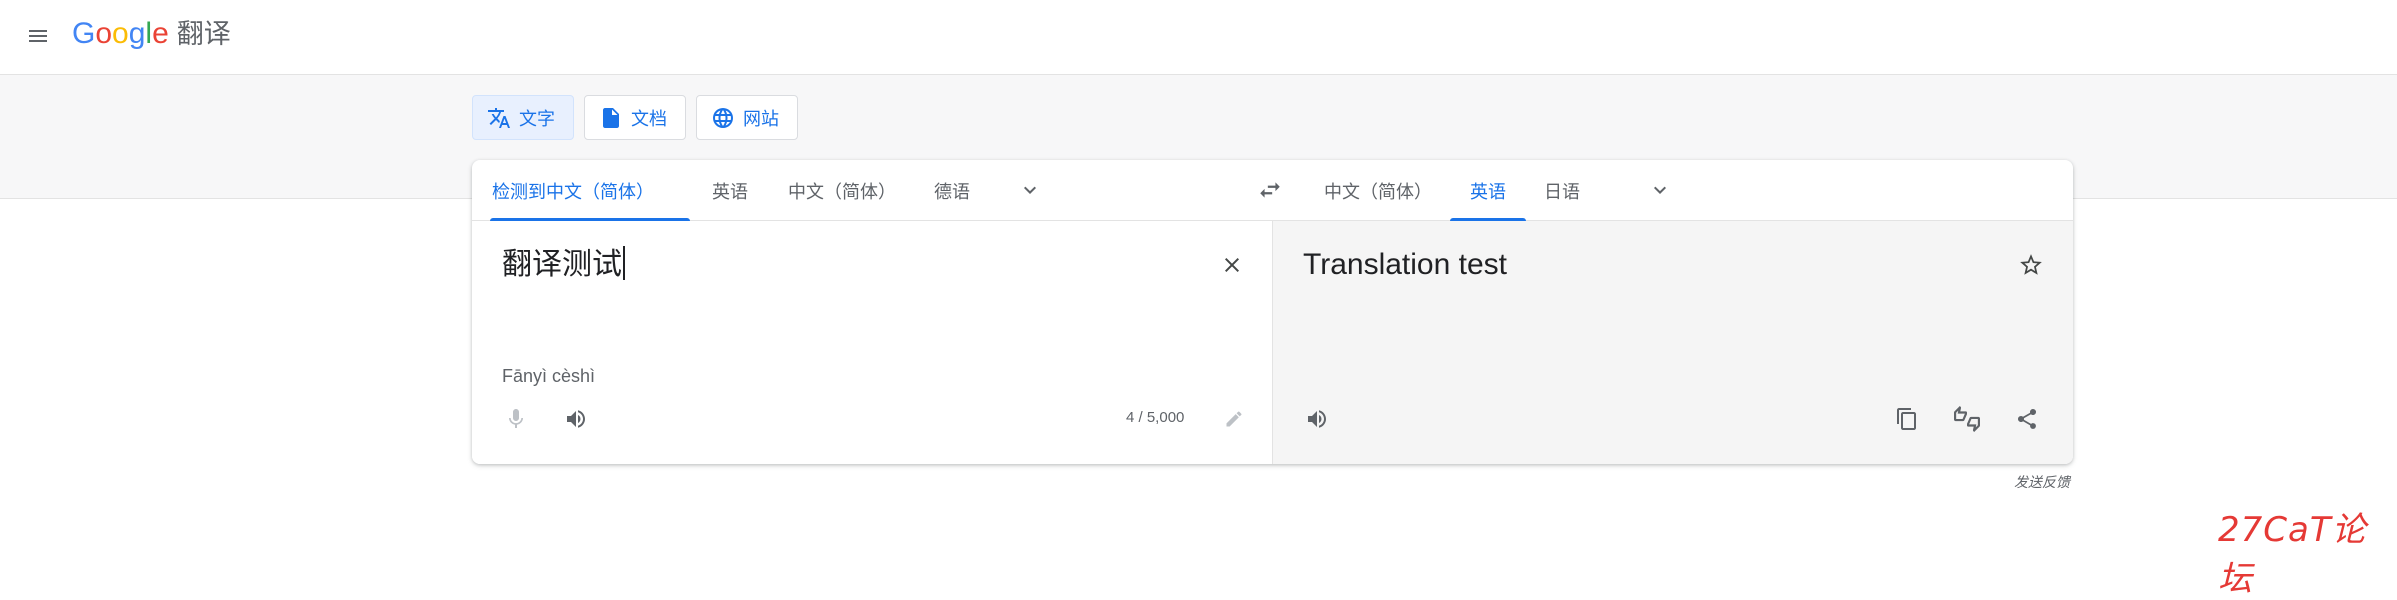  What do you see at coordinates (649, 119) in the screenshot?
I see `mode-document-label: 文档` at bounding box center [649, 119].